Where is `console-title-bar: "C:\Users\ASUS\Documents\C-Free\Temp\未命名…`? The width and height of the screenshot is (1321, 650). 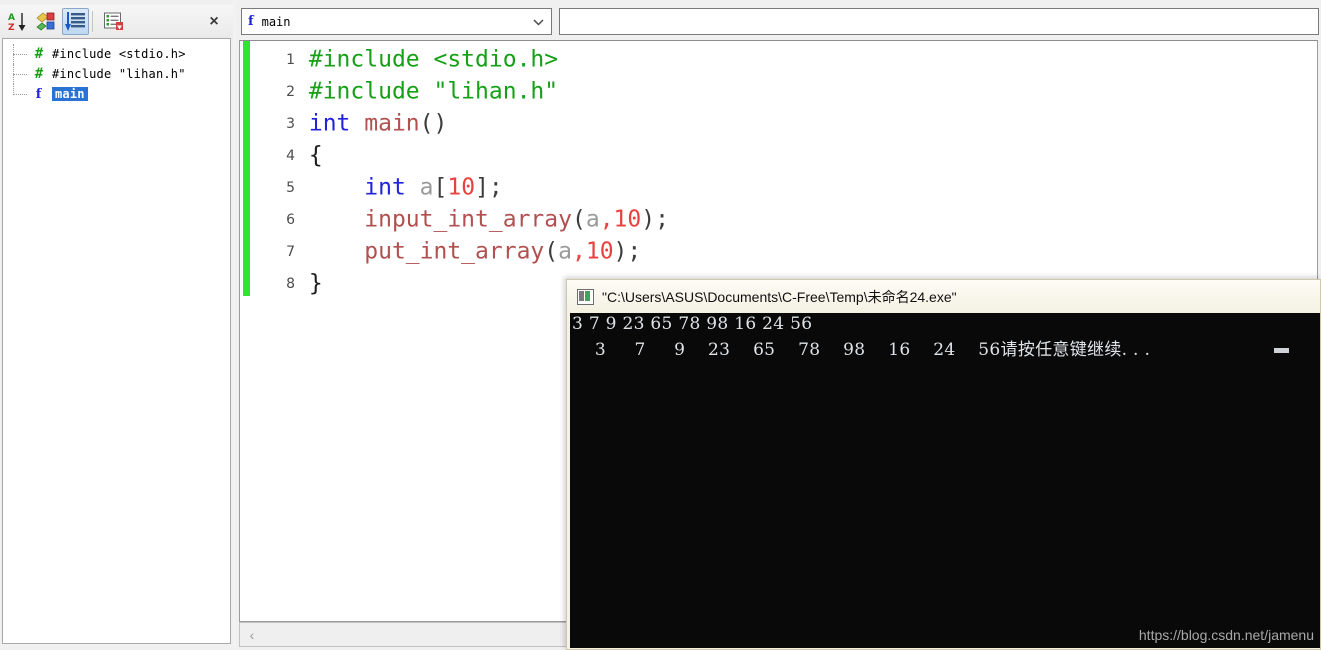 console-title-bar: "C:\Users\ASUS\Documents\C-Free\Temp\未命名… is located at coordinates (943, 296).